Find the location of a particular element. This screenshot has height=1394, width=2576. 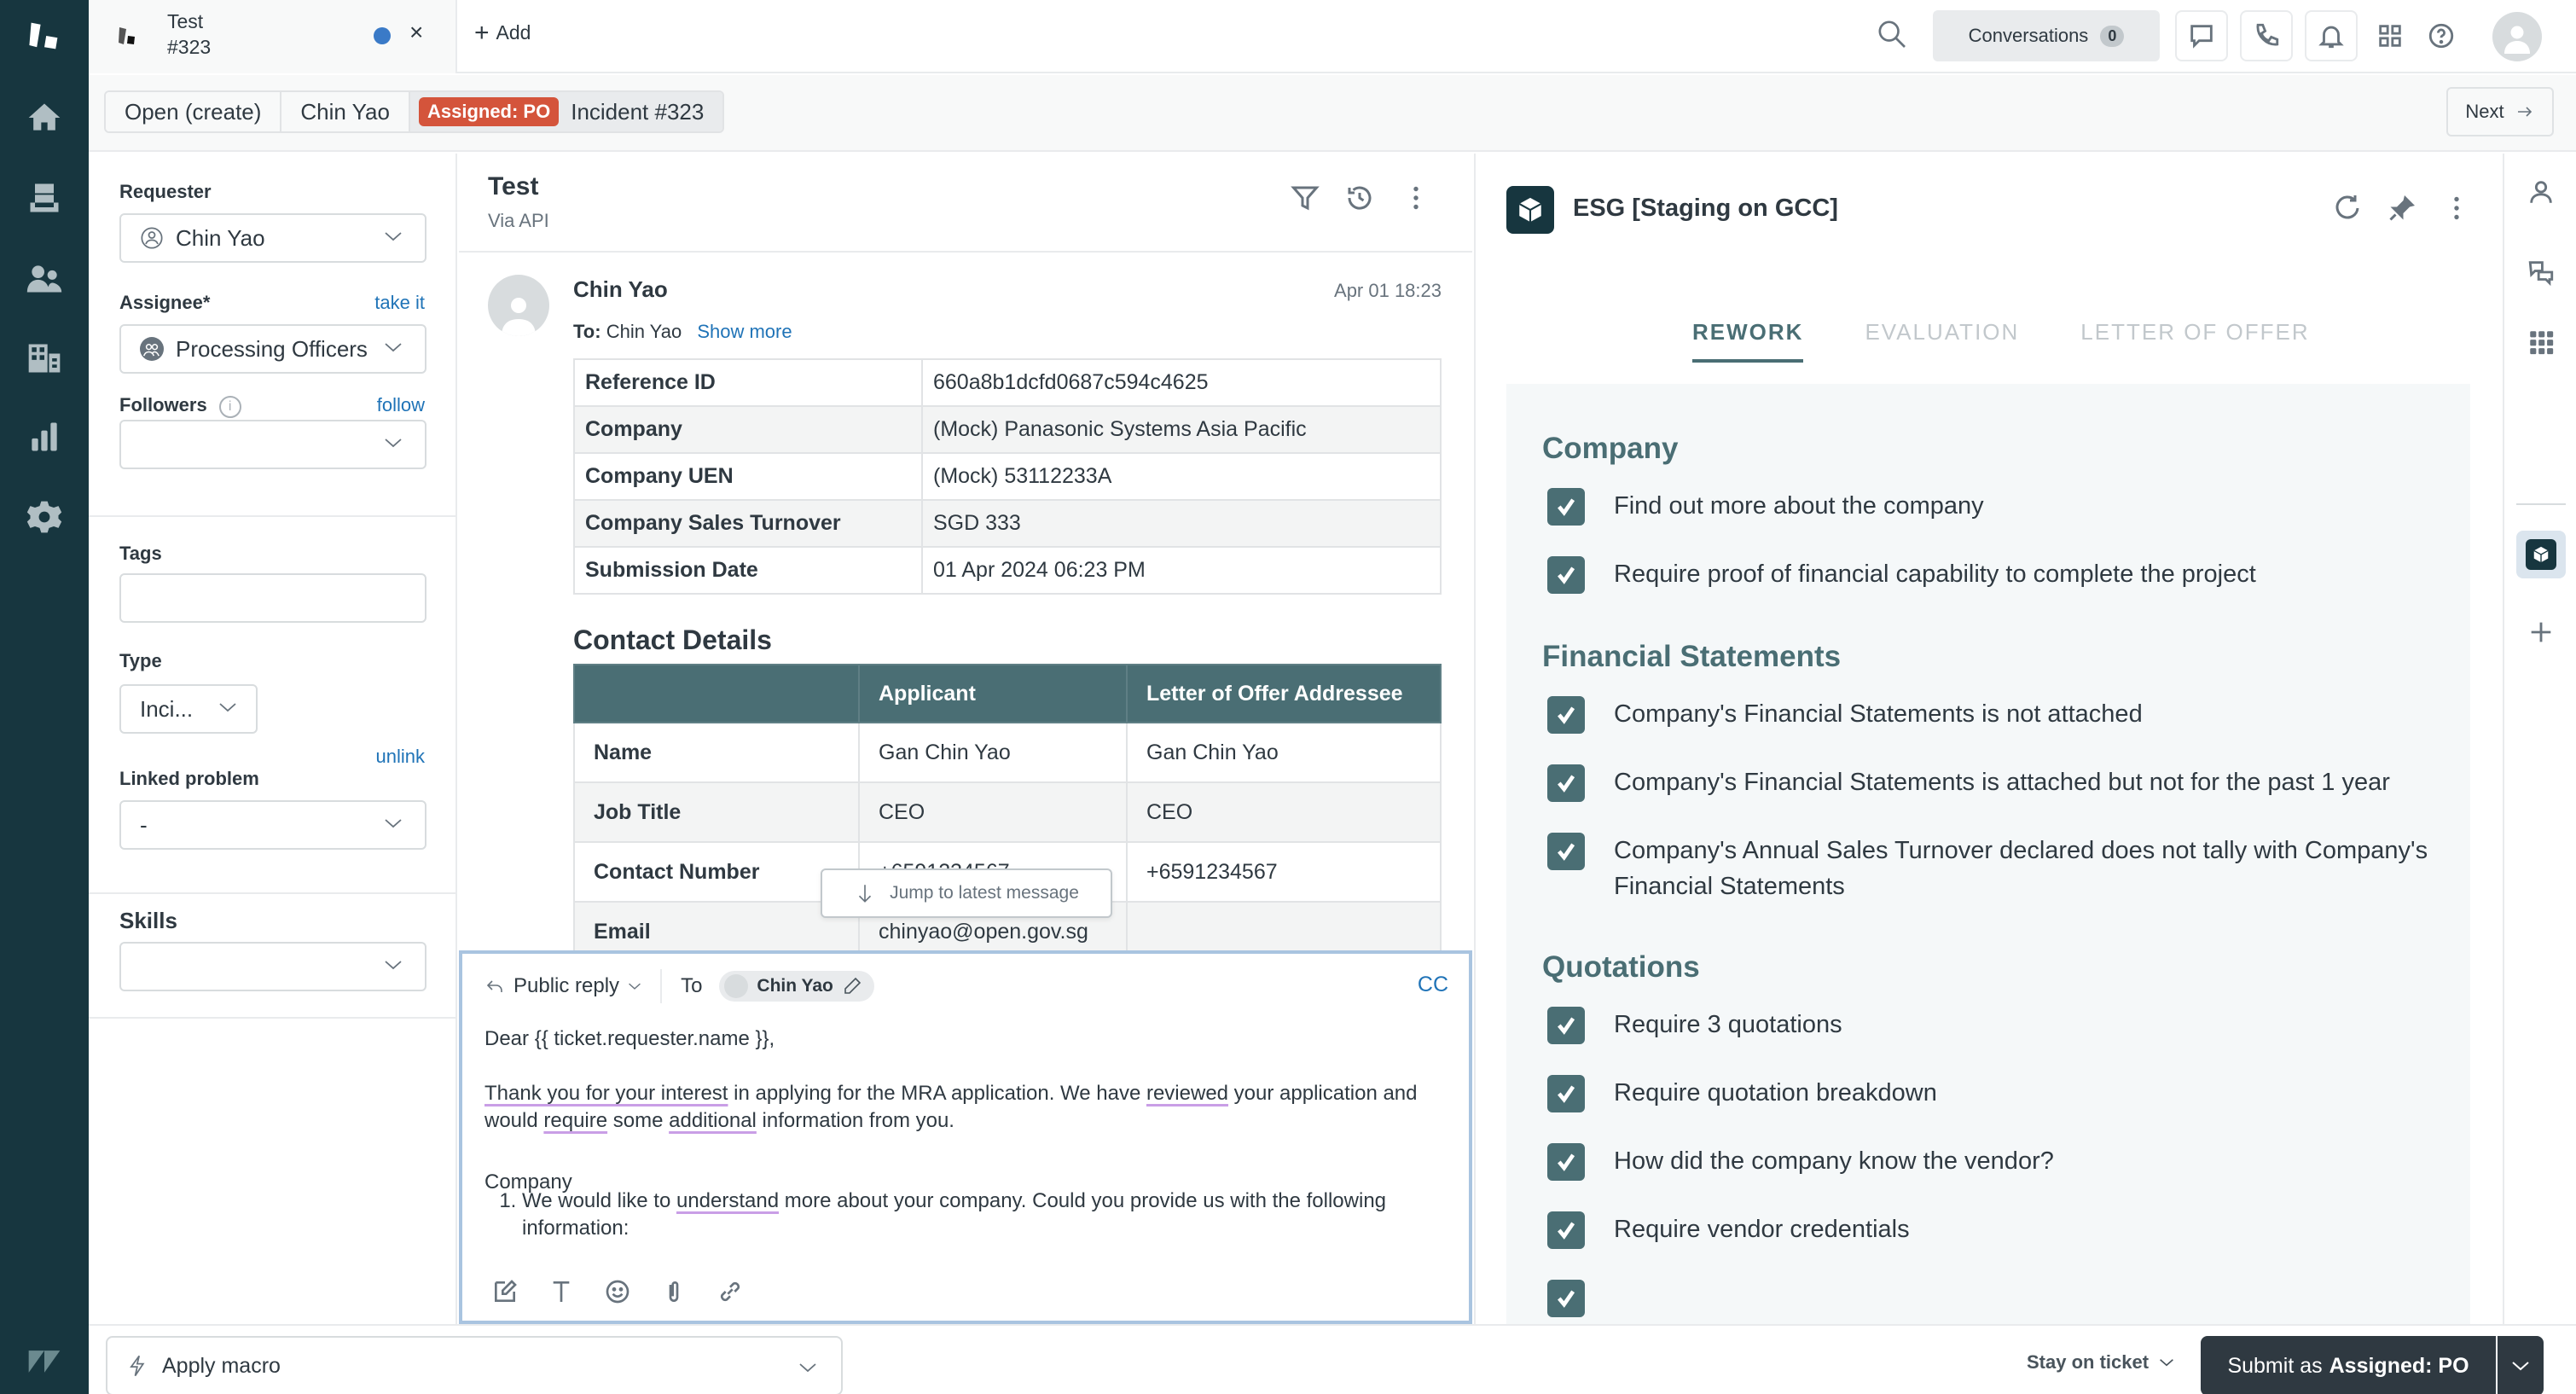

checklist-item: Require vendor credentials is located at coordinates (1988, 1230).